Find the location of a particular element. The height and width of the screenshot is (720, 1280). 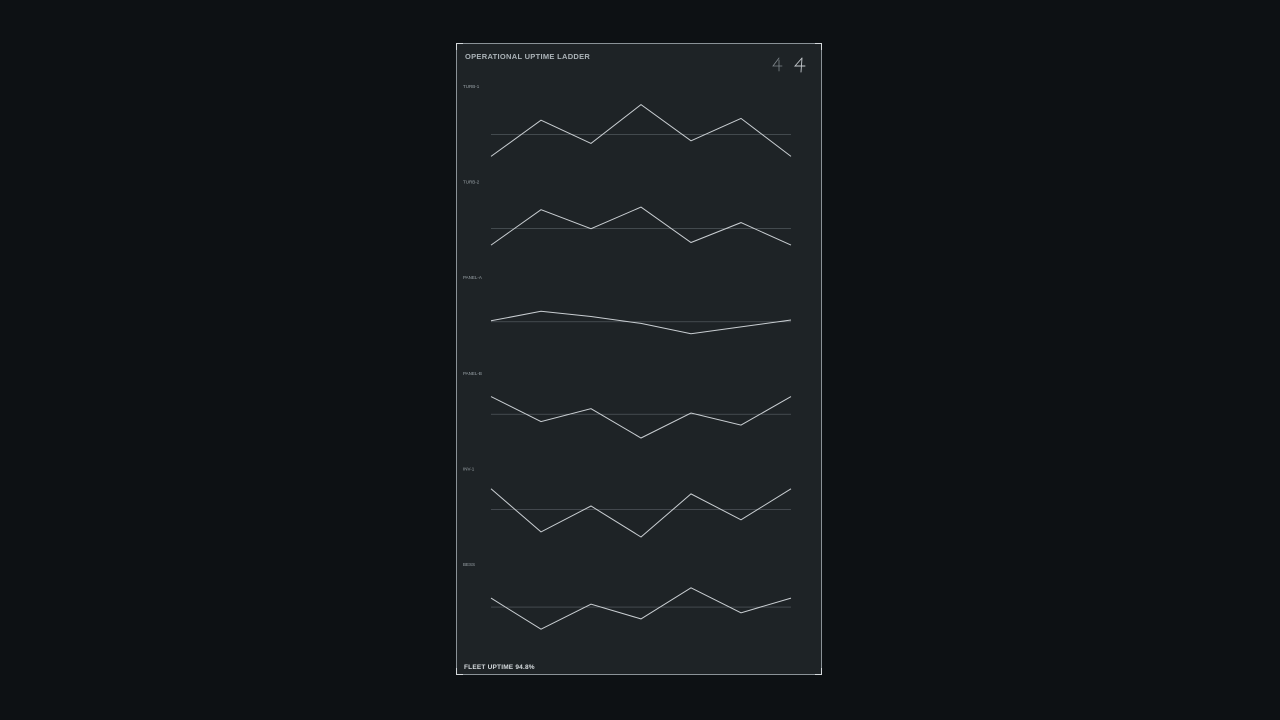

fleet-uptime-summary: FLEET UPTIME 94.8% is located at coordinates (499, 667).